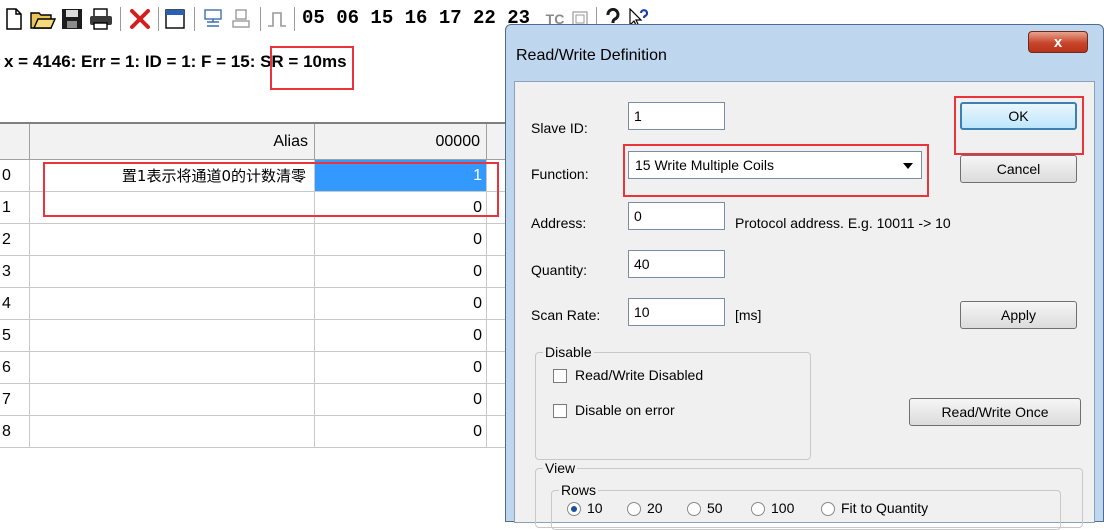 This screenshot has height=530, width=1104. What do you see at coordinates (241, 19) in the screenshot?
I see `disconnect-icon` at bounding box center [241, 19].